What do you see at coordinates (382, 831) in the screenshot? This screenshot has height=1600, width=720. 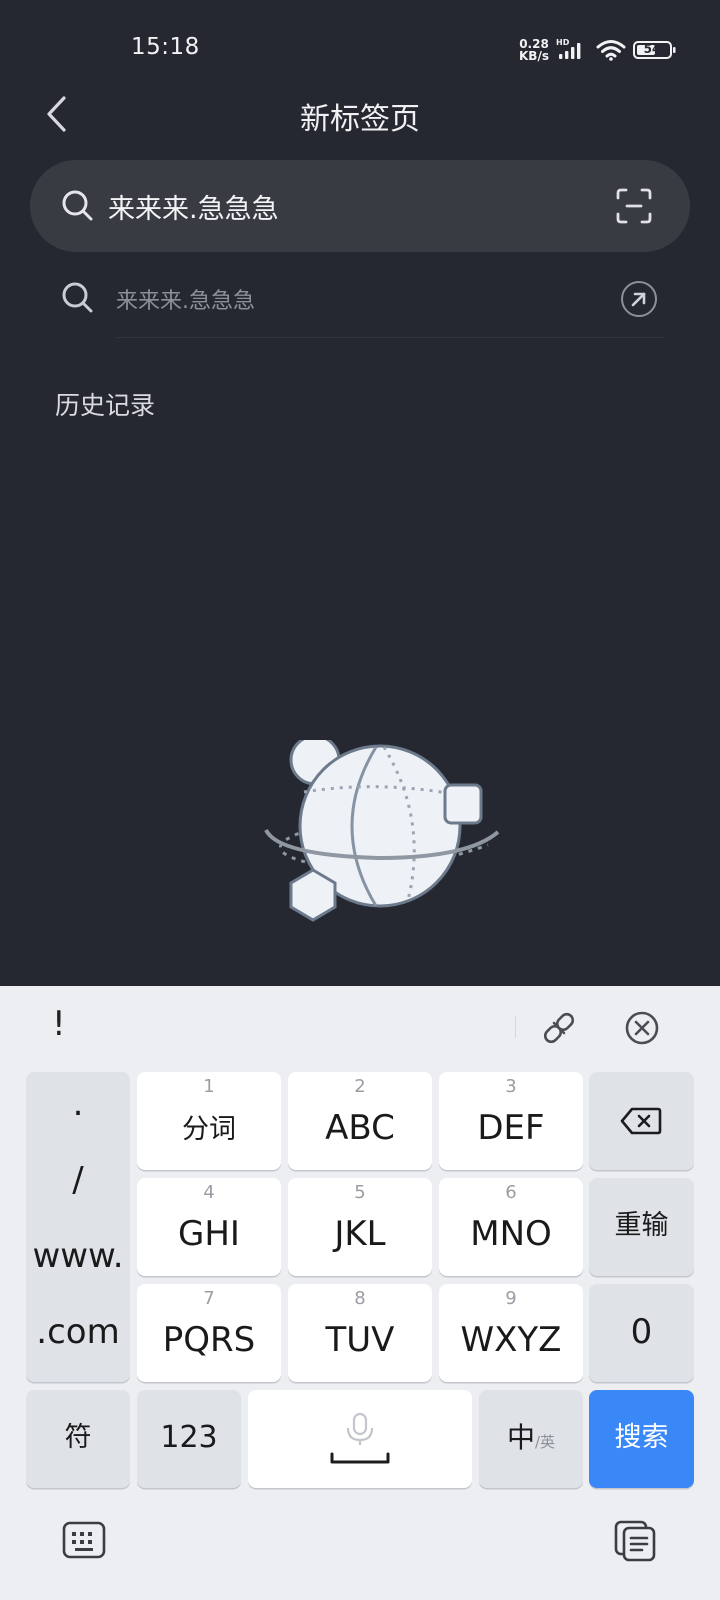 I see `globe-illustration` at bounding box center [382, 831].